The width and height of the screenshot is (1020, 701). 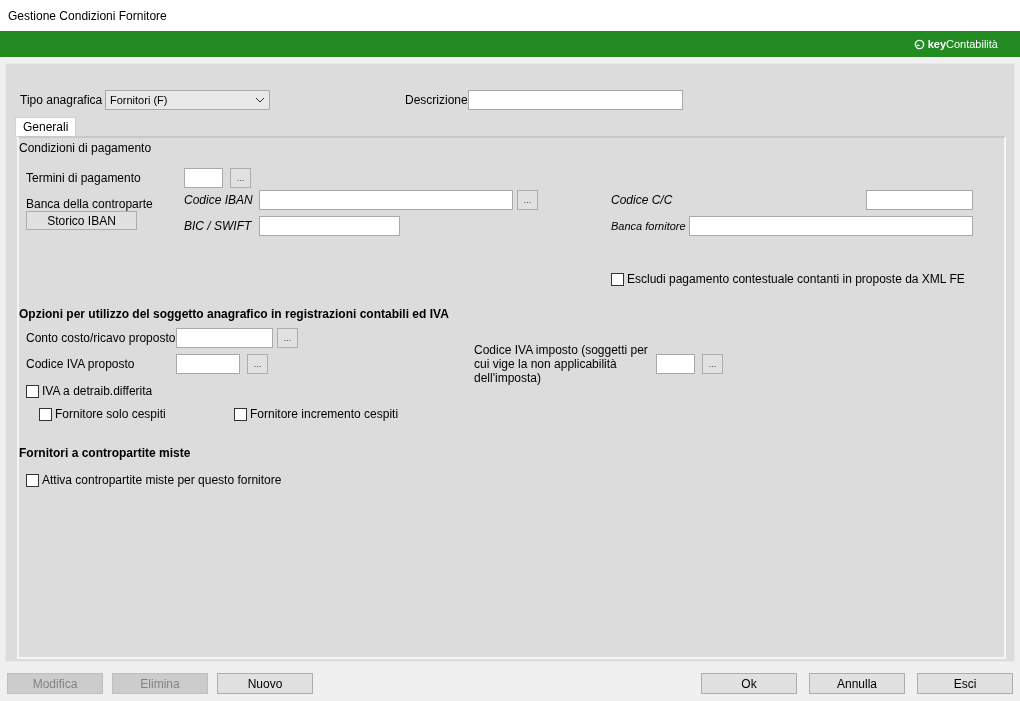 I want to click on field-label: Termini di pagamento, so click(x=84, y=178).